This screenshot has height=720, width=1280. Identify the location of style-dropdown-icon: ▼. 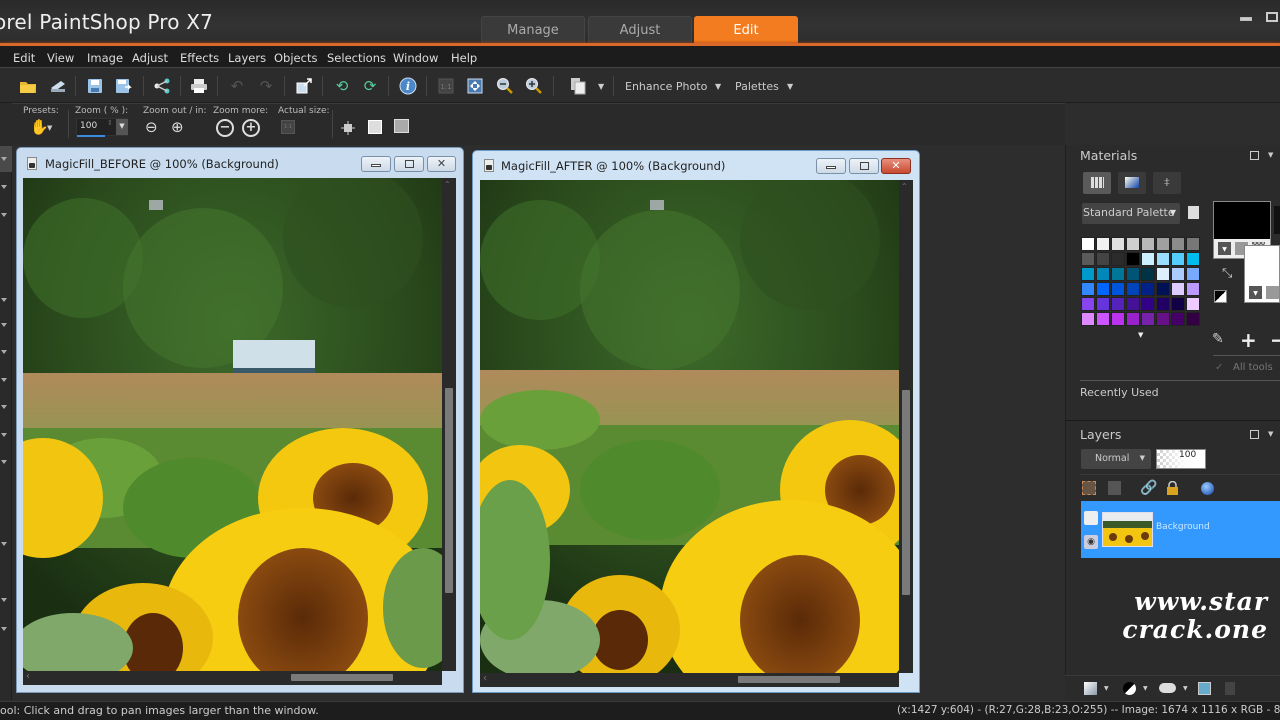
(1224, 248).